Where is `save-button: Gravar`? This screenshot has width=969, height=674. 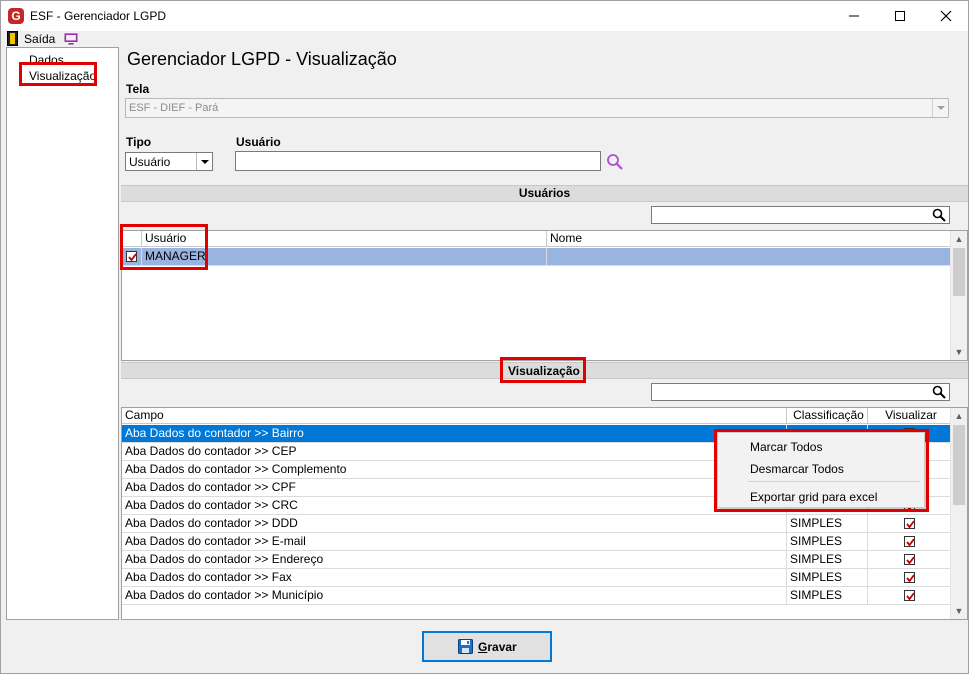 save-button: Gravar is located at coordinates (487, 646).